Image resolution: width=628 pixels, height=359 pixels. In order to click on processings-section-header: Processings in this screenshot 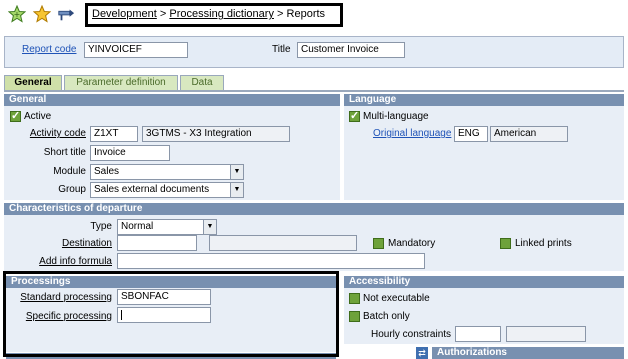, I will do `click(171, 282)`.